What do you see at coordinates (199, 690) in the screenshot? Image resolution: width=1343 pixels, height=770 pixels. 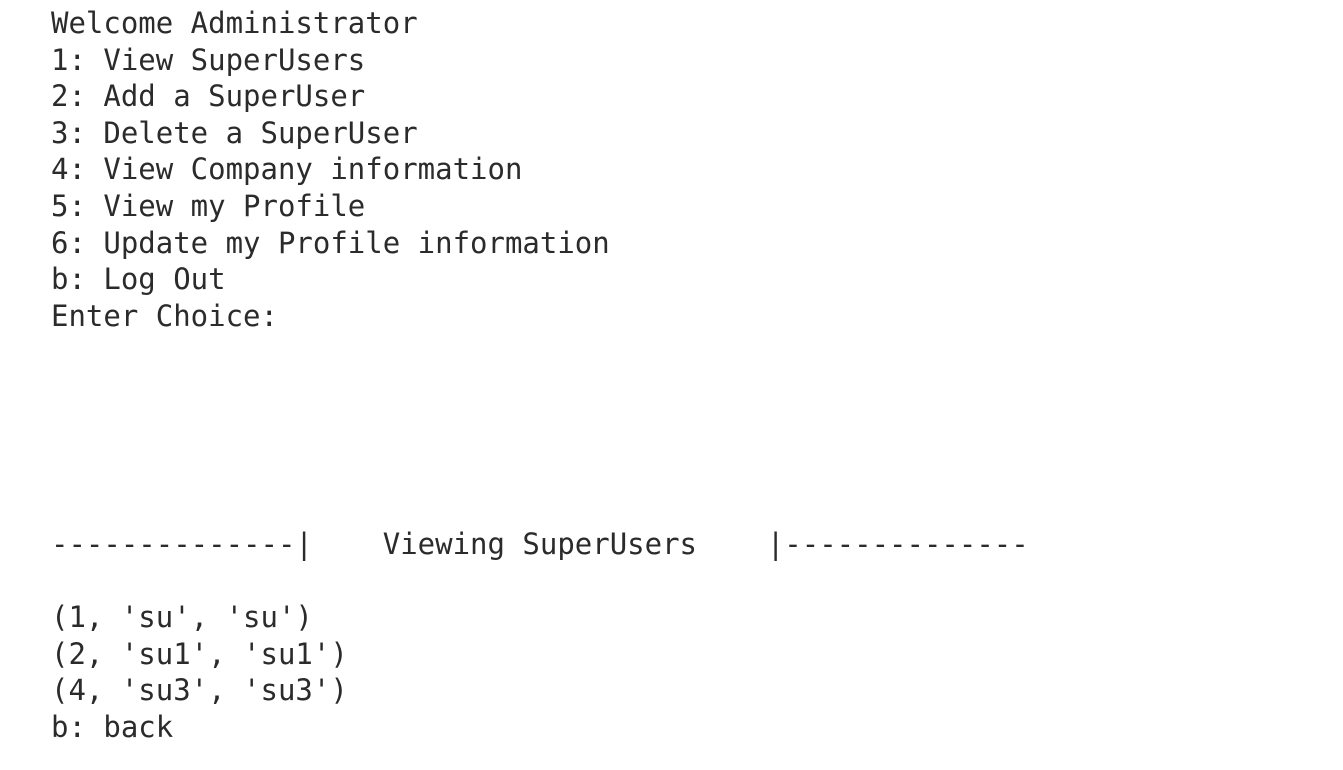 I see `superuser-row: (4, 'su3', 'su3')` at bounding box center [199, 690].